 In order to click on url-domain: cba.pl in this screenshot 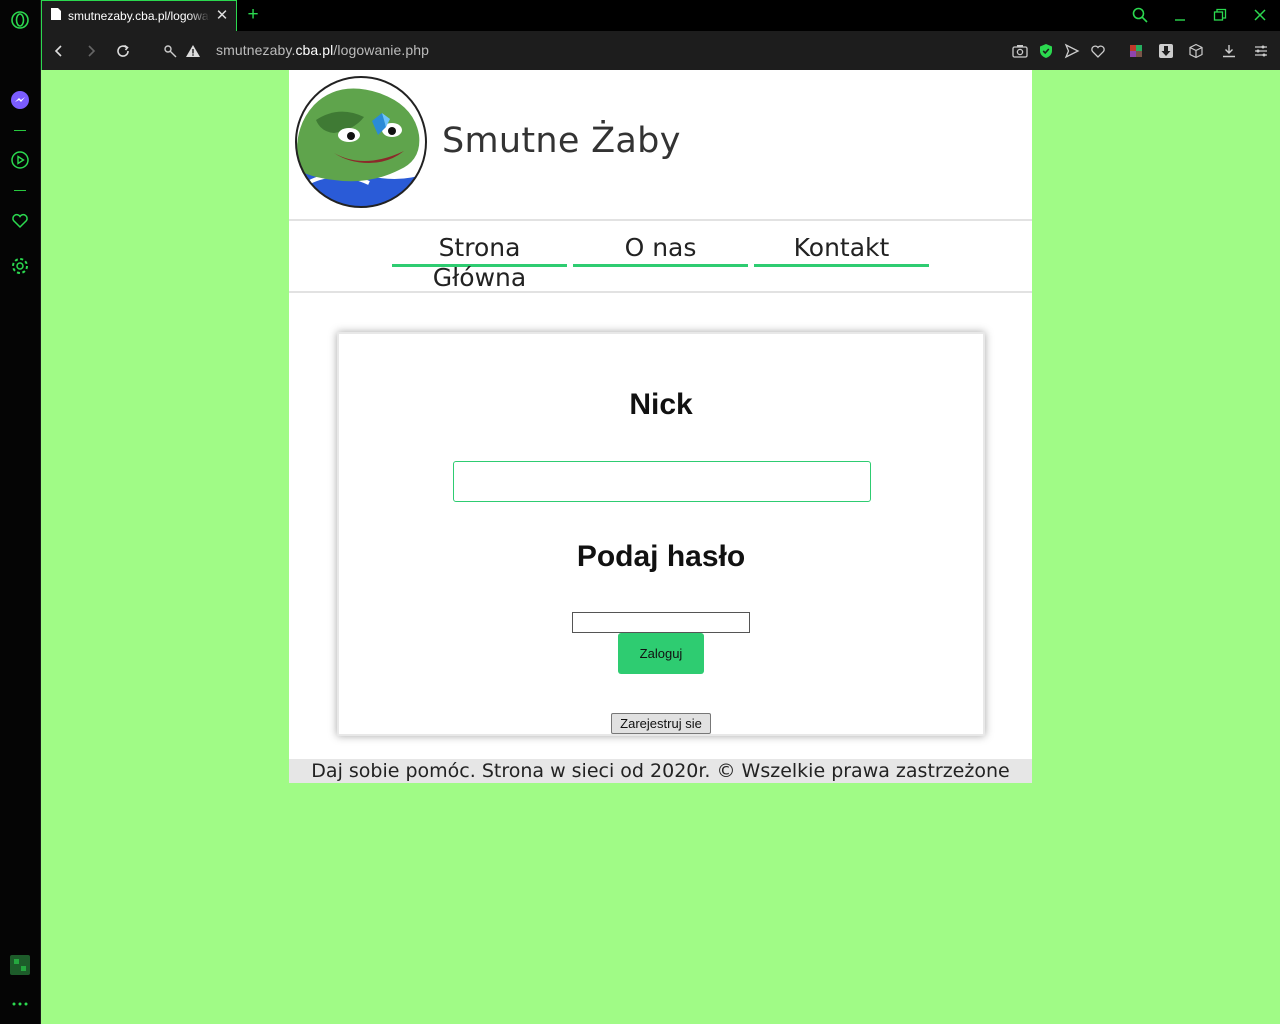, I will do `click(314, 50)`.